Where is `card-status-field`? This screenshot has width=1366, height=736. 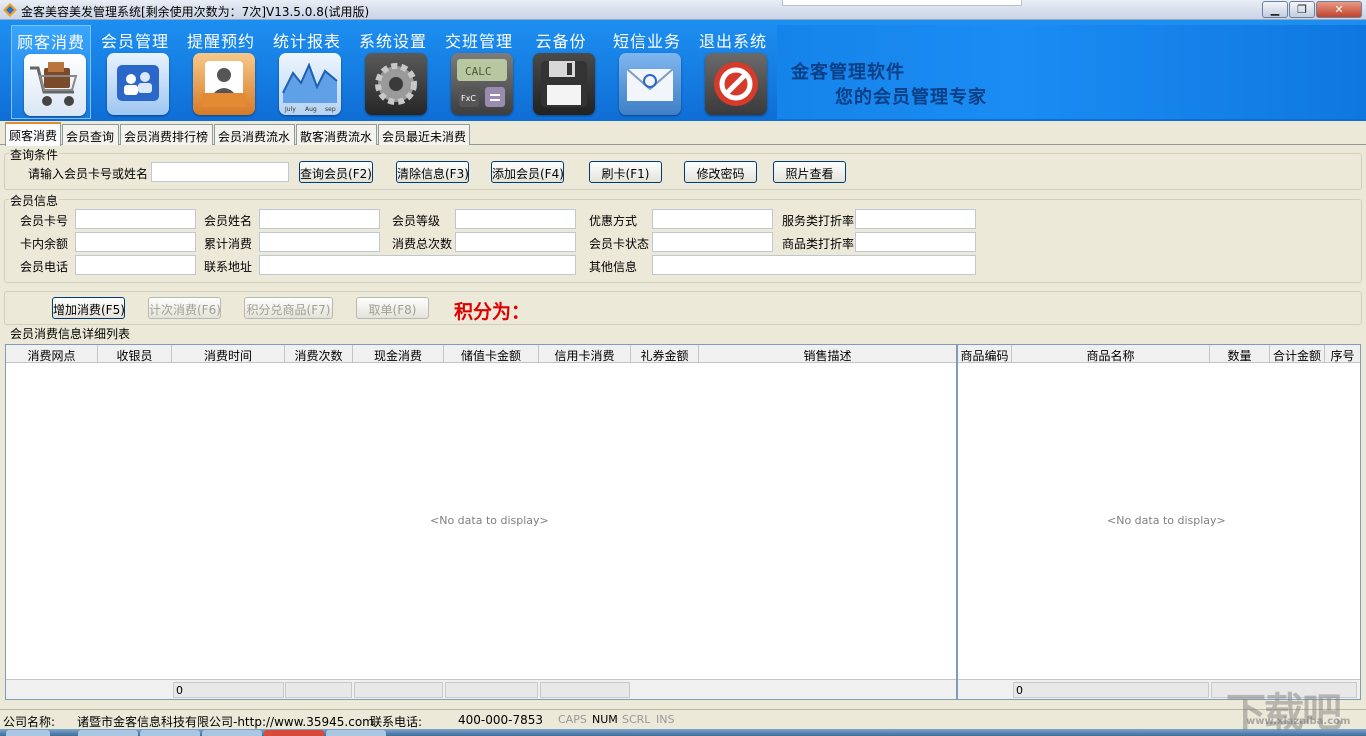
card-status-field is located at coordinates (712, 242).